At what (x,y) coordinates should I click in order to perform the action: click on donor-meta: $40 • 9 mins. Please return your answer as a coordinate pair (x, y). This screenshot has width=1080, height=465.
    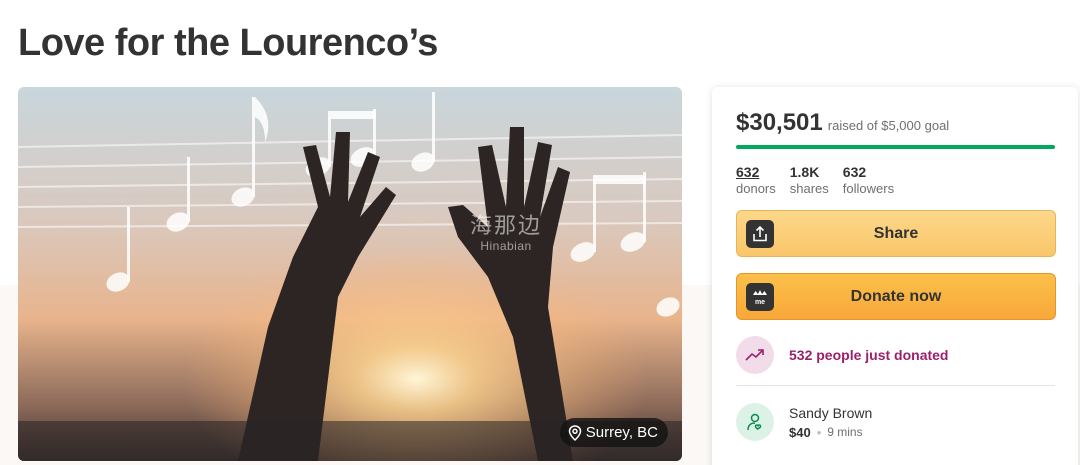
    Looking at the image, I should click on (830, 432).